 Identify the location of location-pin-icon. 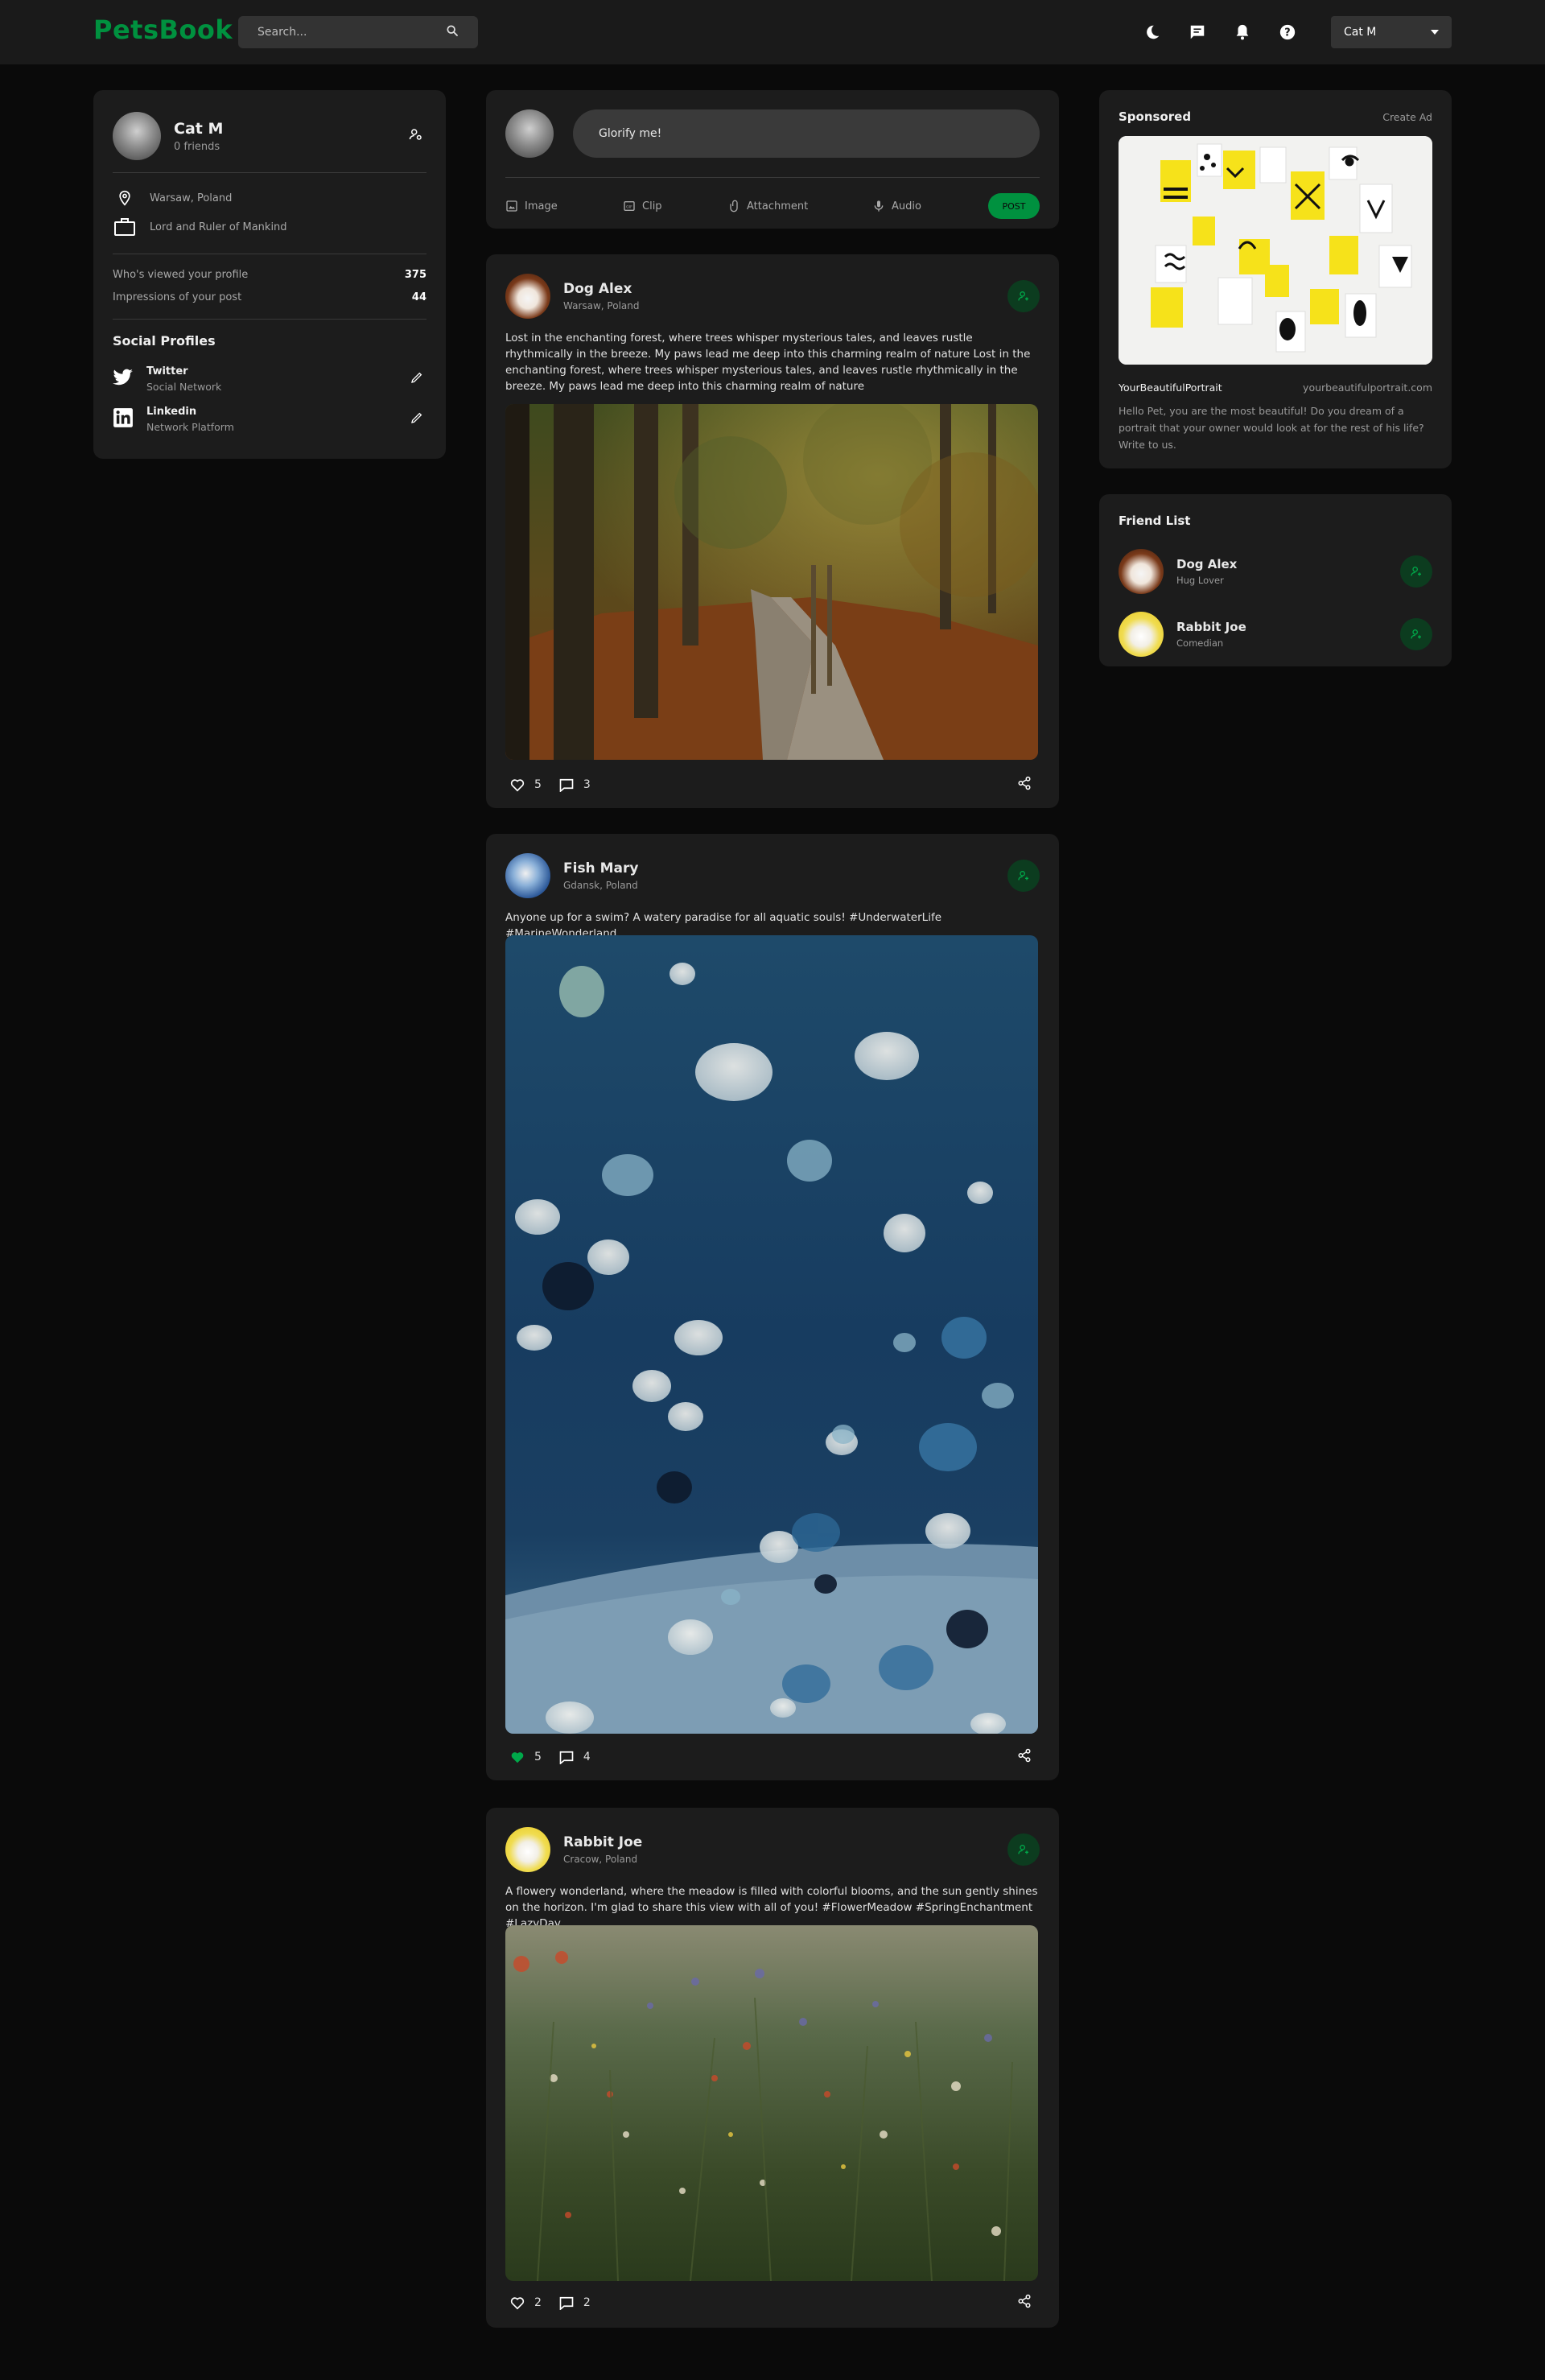
(125, 198).